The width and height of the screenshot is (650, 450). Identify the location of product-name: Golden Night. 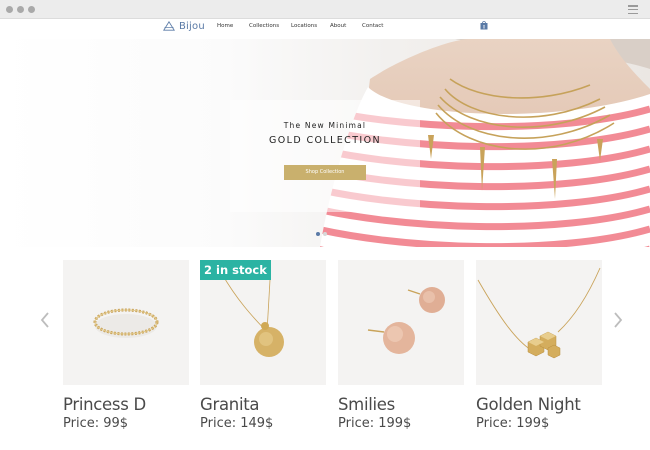
(539, 404).